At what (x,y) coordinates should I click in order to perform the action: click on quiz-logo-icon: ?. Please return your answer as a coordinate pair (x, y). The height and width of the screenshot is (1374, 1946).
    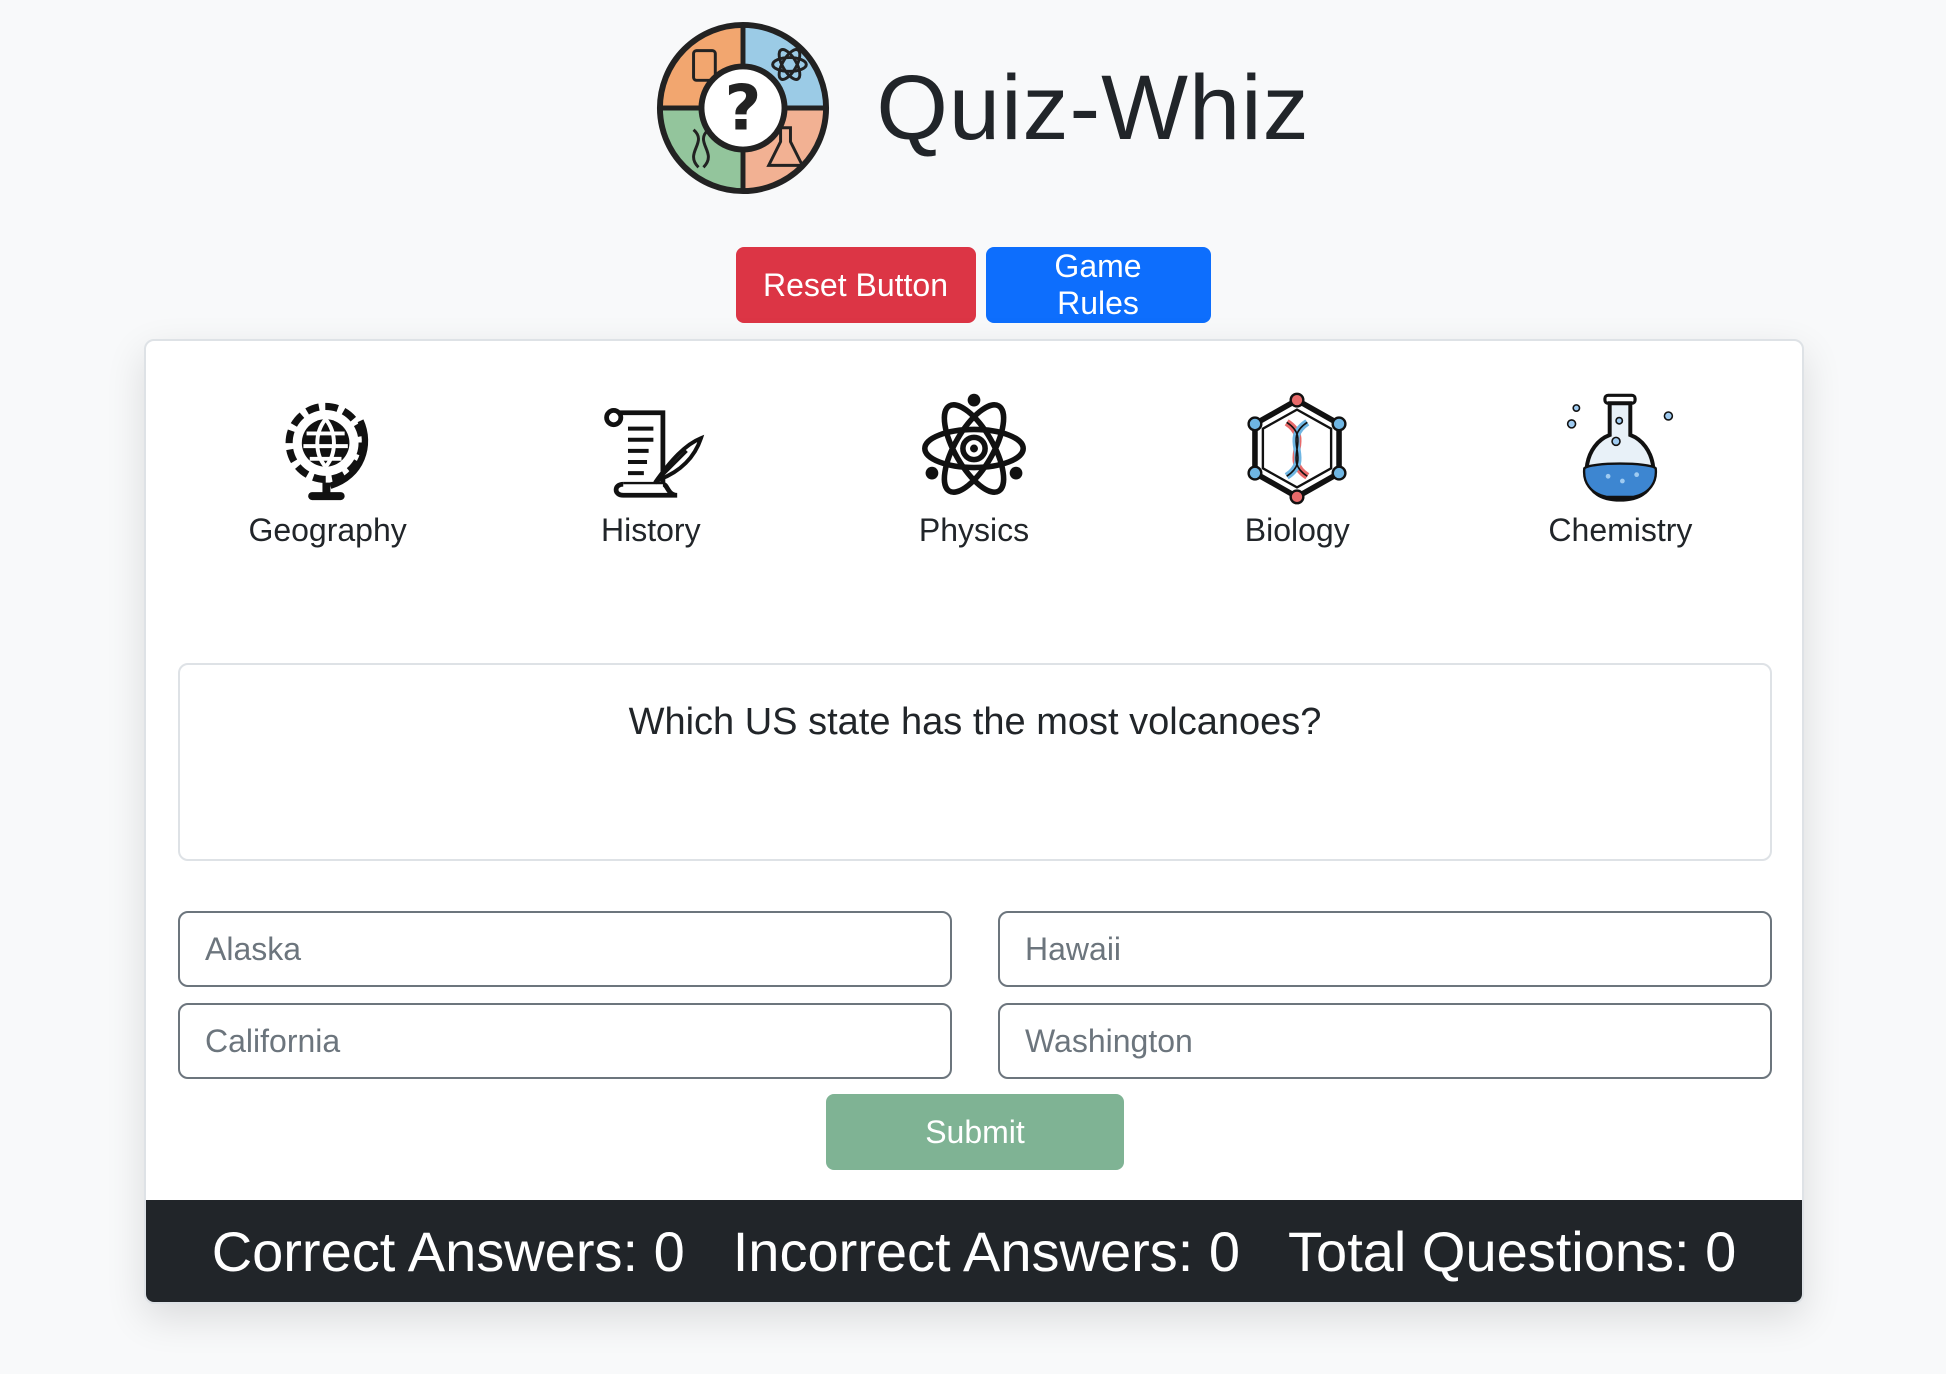
    Looking at the image, I should click on (743, 108).